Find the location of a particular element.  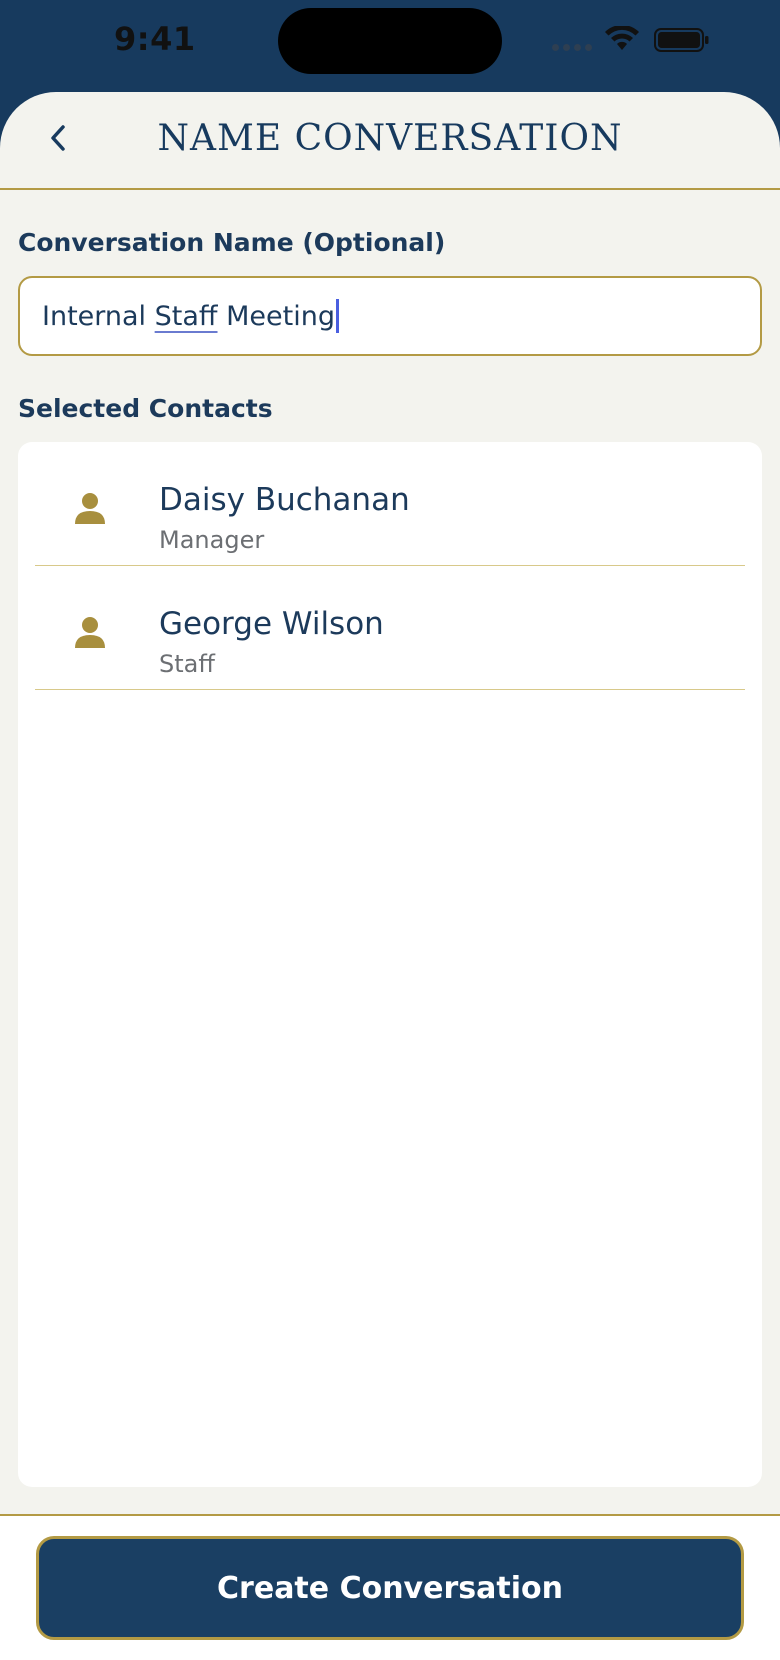

contact-row: George Wilson Staff is located at coordinates (390, 628).